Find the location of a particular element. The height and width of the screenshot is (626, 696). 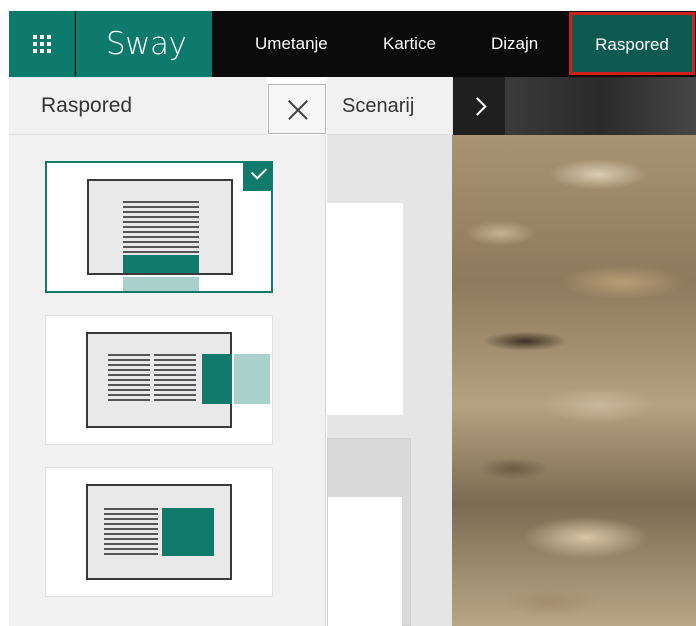

pane-title-area: Raspored is located at coordinates (138, 106).